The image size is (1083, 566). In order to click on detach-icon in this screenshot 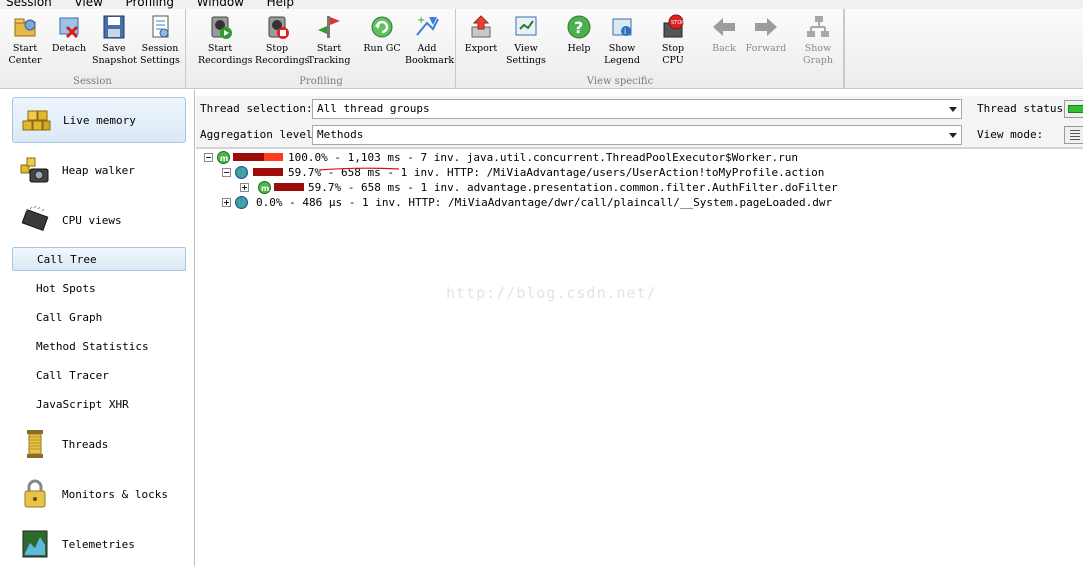, I will do `click(69, 28)`.